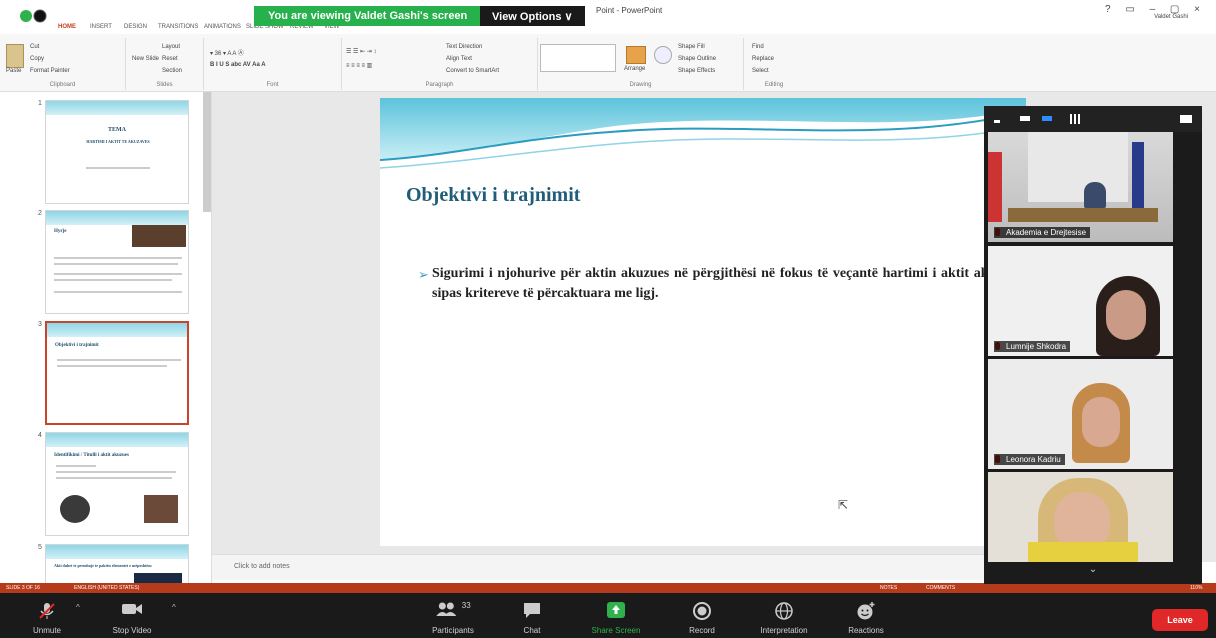 The width and height of the screenshot is (1216, 638). Describe the element at coordinates (1080, 301) in the screenshot. I see `video-tile: Lumnije Shkodra` at that location.